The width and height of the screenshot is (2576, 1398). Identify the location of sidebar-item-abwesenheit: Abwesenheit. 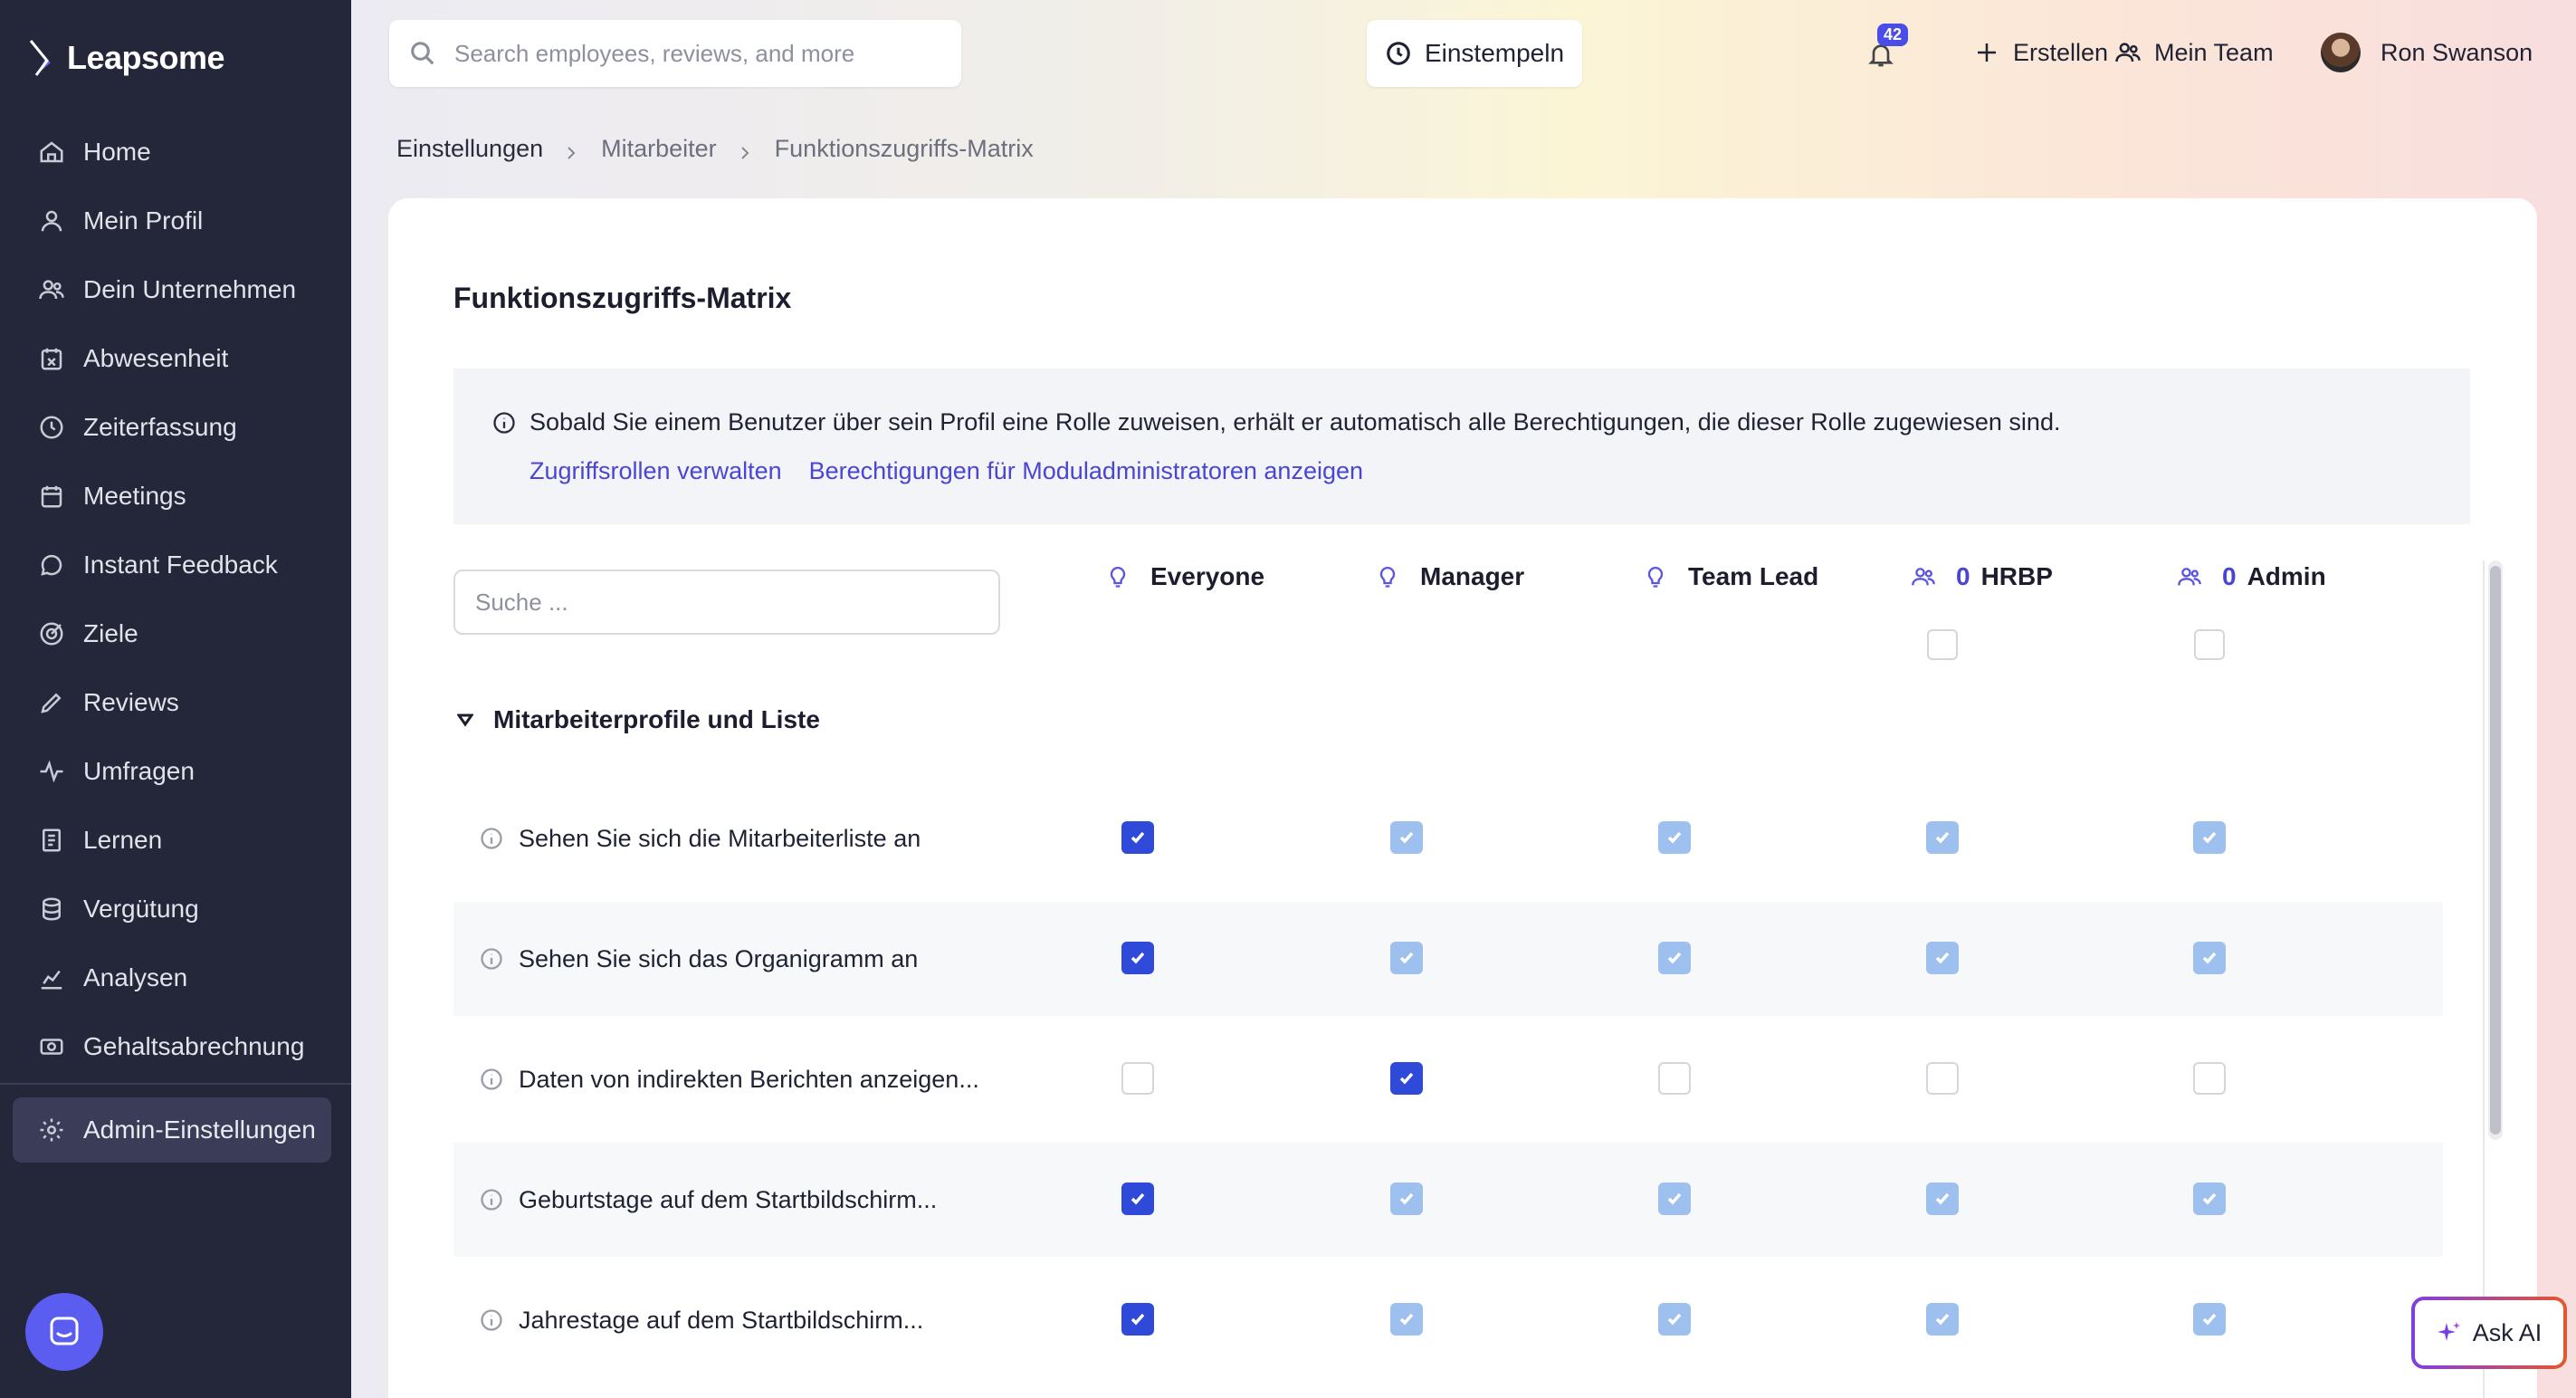
(176, 358).